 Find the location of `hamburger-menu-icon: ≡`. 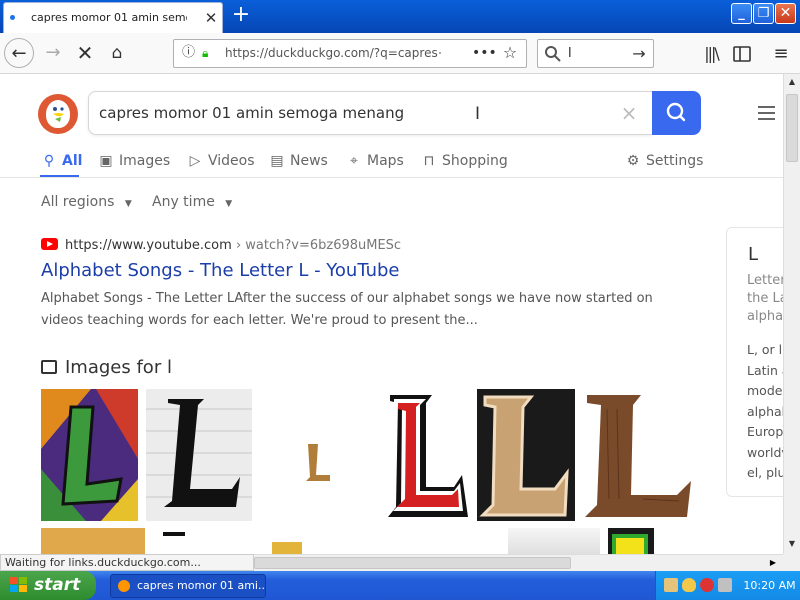

hamburger-menu-icon: ≡ is located at coordinates (781, 54).